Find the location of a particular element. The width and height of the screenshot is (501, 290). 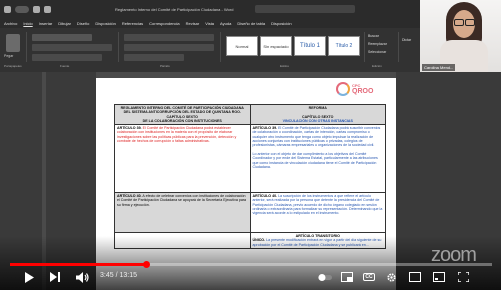

search-box is located at coordinates (305, 9).